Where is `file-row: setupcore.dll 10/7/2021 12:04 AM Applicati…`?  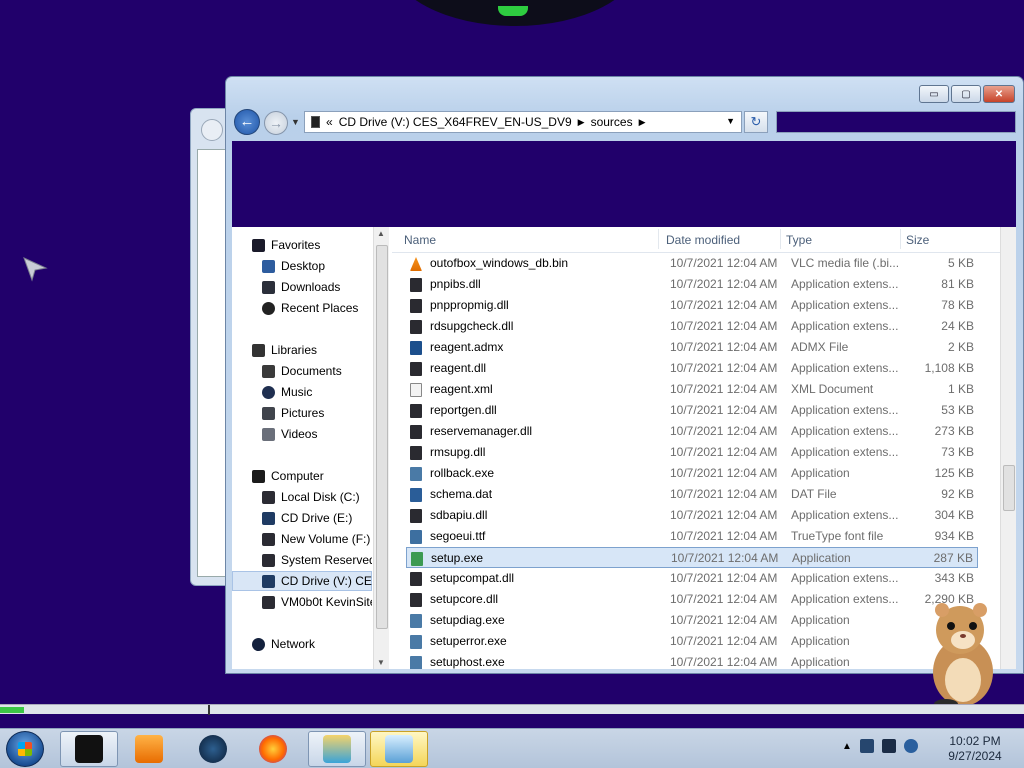 file-row: setupcore.dll 10/7/2021 12:04 AM Applicati… is located at coordinates (692, 599).